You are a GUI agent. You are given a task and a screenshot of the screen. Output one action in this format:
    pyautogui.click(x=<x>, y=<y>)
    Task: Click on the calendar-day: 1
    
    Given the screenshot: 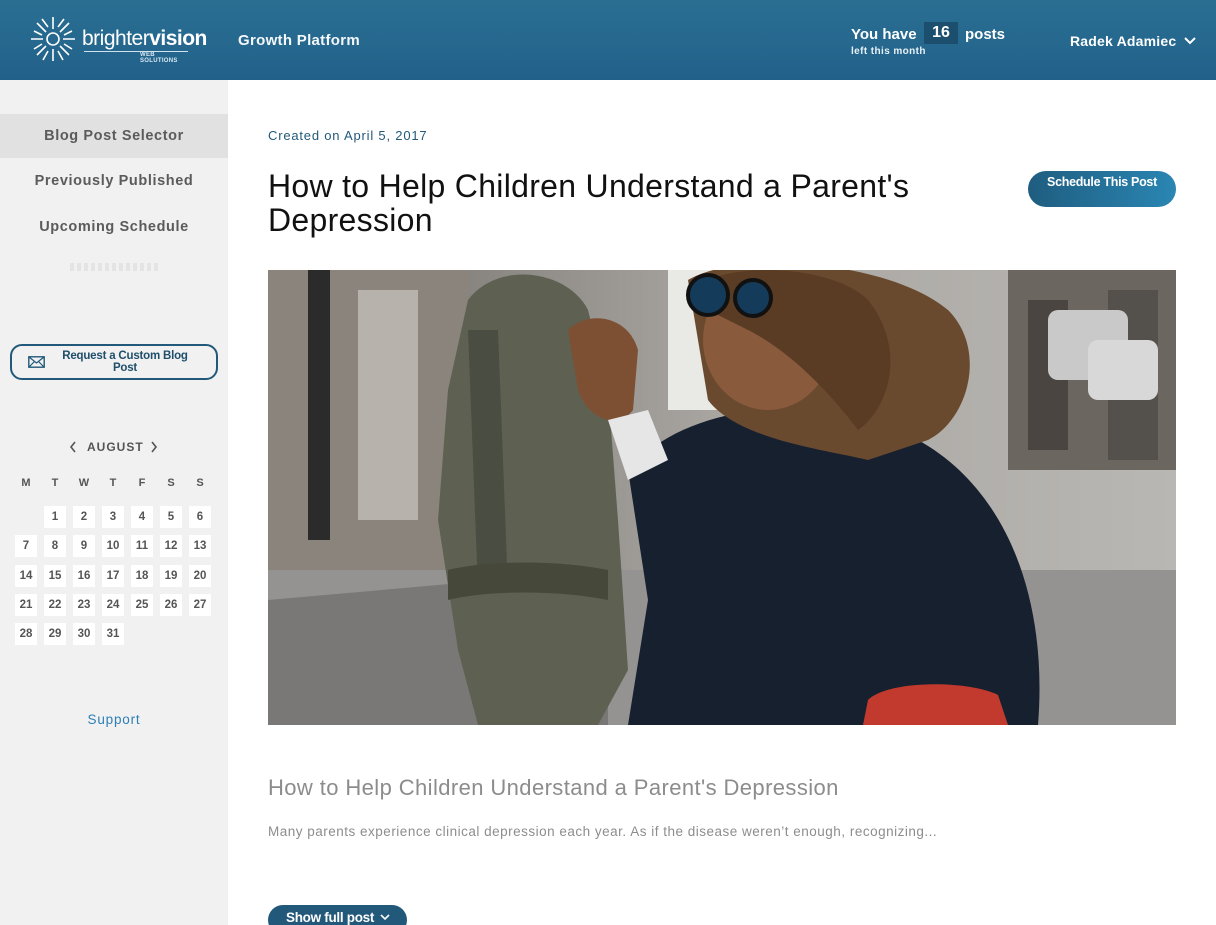 What is the action you would take?
    pyautogui.click(x=55, y=517)
    